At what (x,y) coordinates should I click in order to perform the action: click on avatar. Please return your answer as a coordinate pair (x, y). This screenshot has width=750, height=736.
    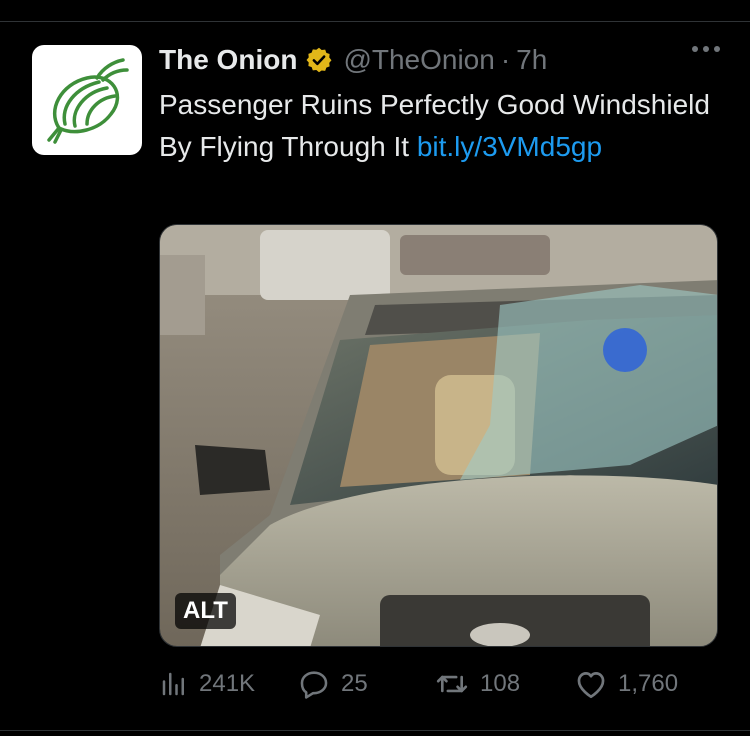
    Looking at the image, I should click on (87, 100).